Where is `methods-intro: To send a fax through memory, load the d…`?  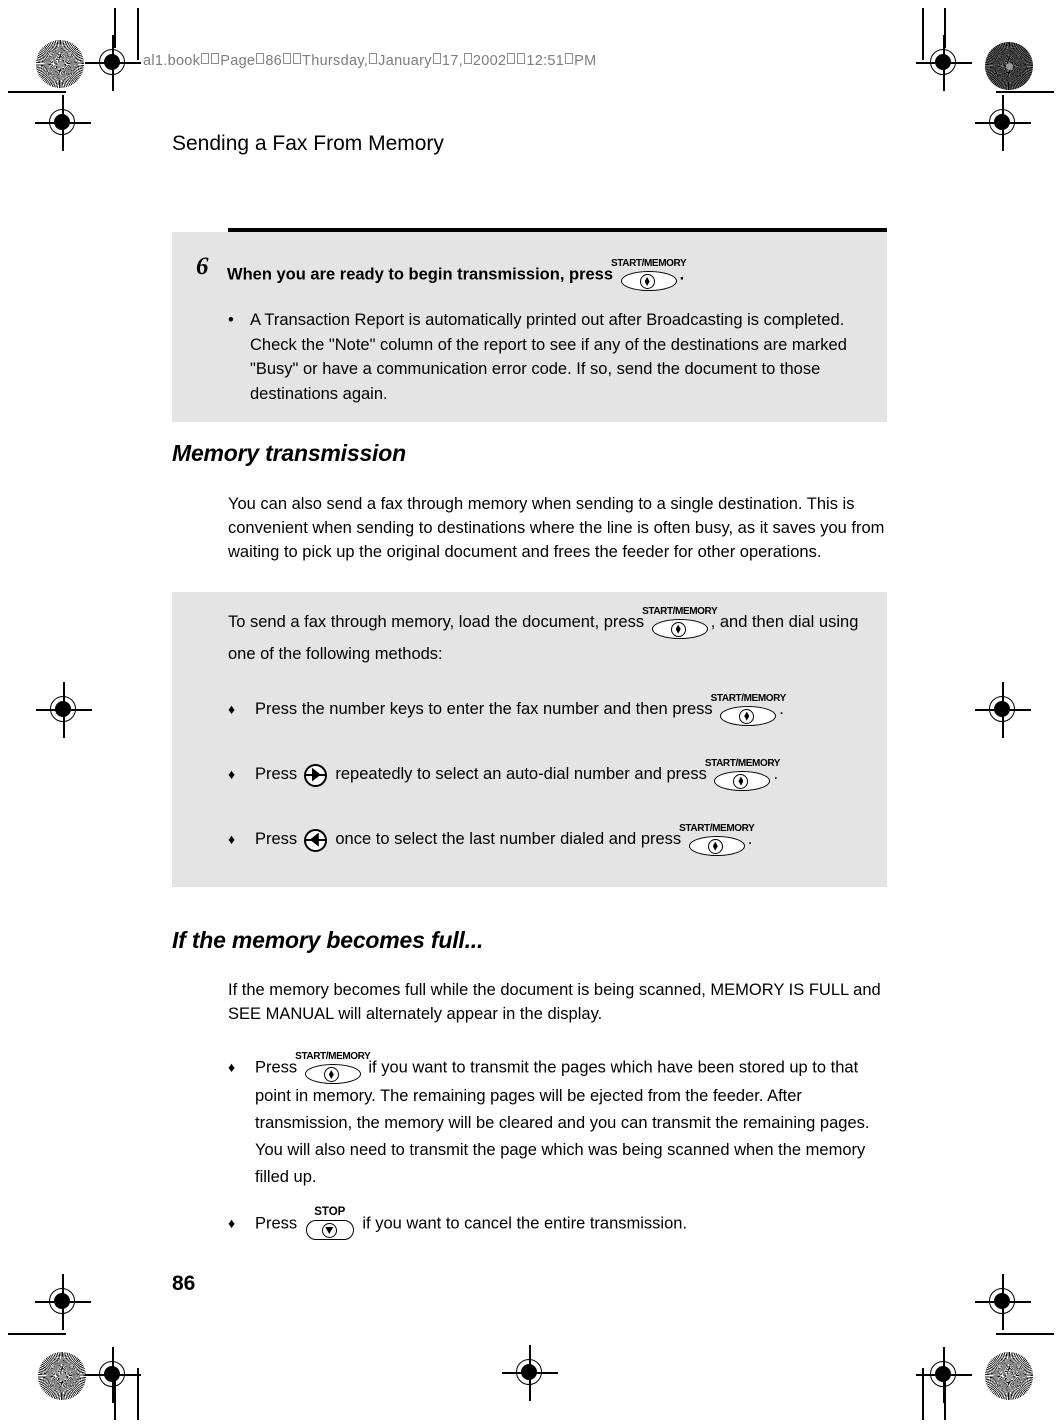 methods-intro: To send a fax through memory, load the d… is located at coordinates (553, 638).